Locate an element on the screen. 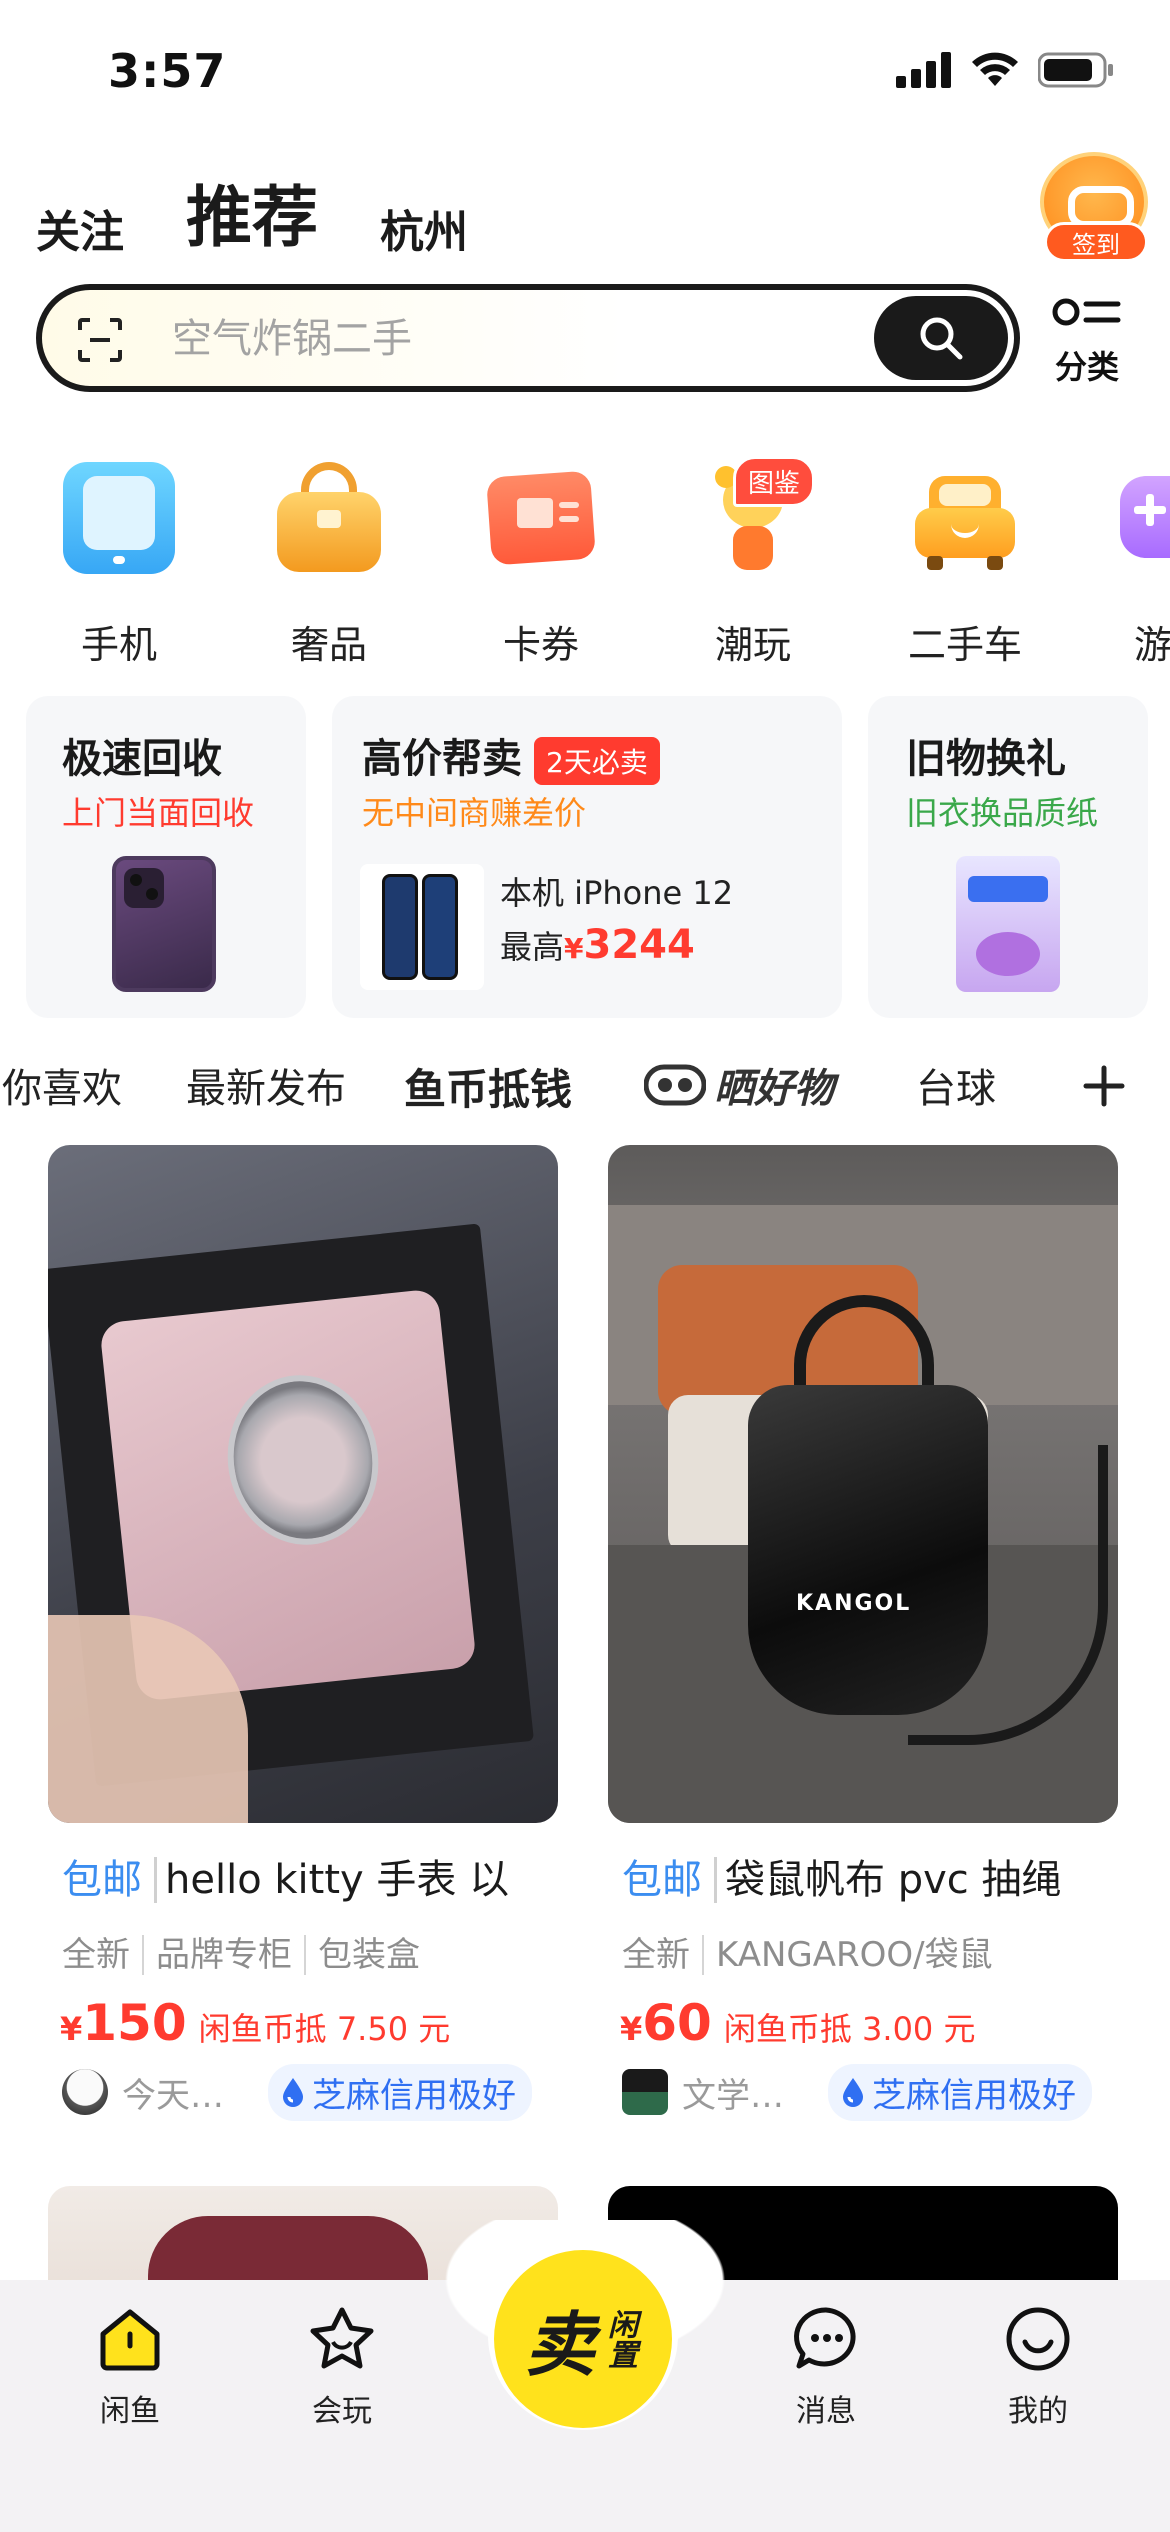  nav-messages: 消息 is located at coordinates (826, 2367).